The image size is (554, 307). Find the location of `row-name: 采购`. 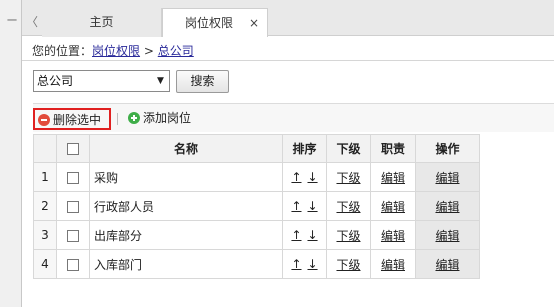

row-name: 采购 is located at coordinates (186, 177).